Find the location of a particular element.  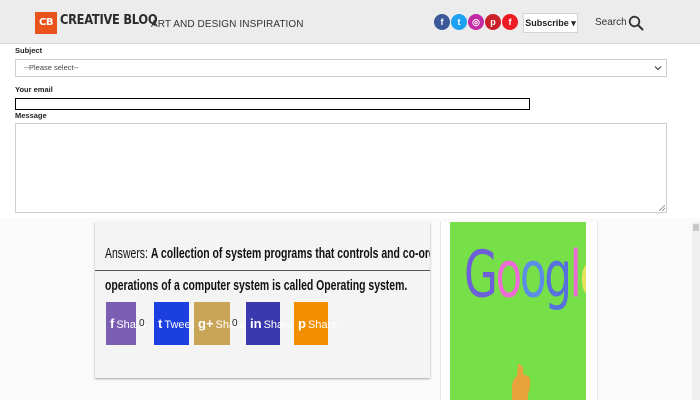

google-plus-icon: g+ is located at coordinates (206, 323).